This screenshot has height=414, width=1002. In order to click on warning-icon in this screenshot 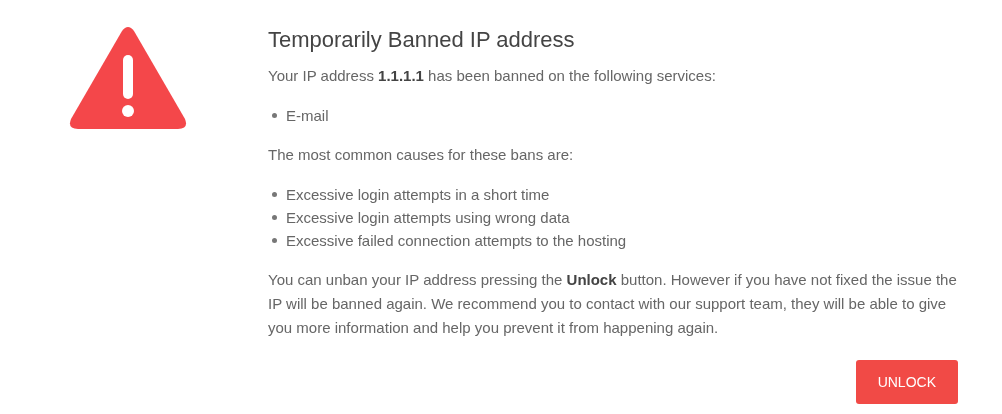, I will do `click(128, 78)`.